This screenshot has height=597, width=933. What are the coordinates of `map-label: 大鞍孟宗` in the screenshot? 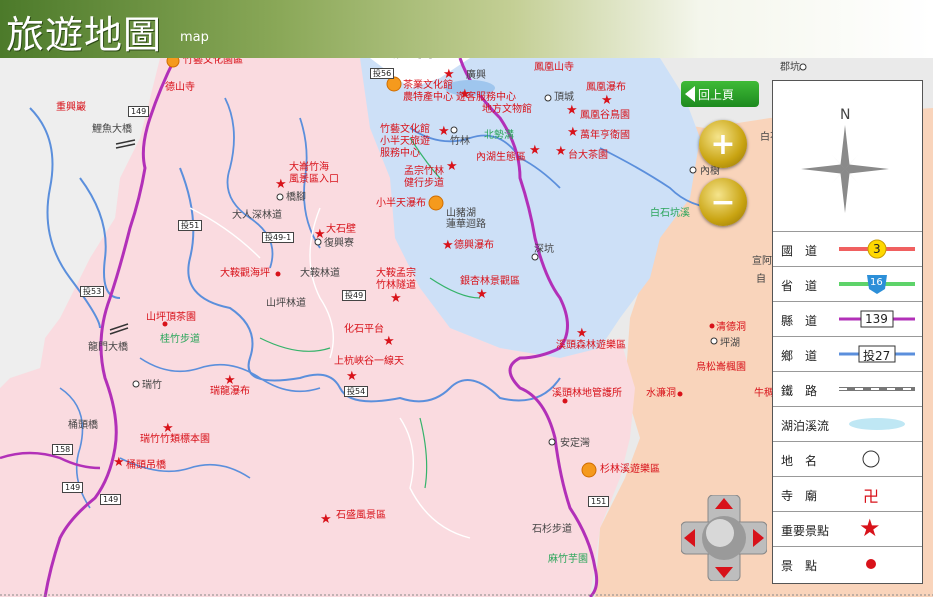 It's located at (396, 273).